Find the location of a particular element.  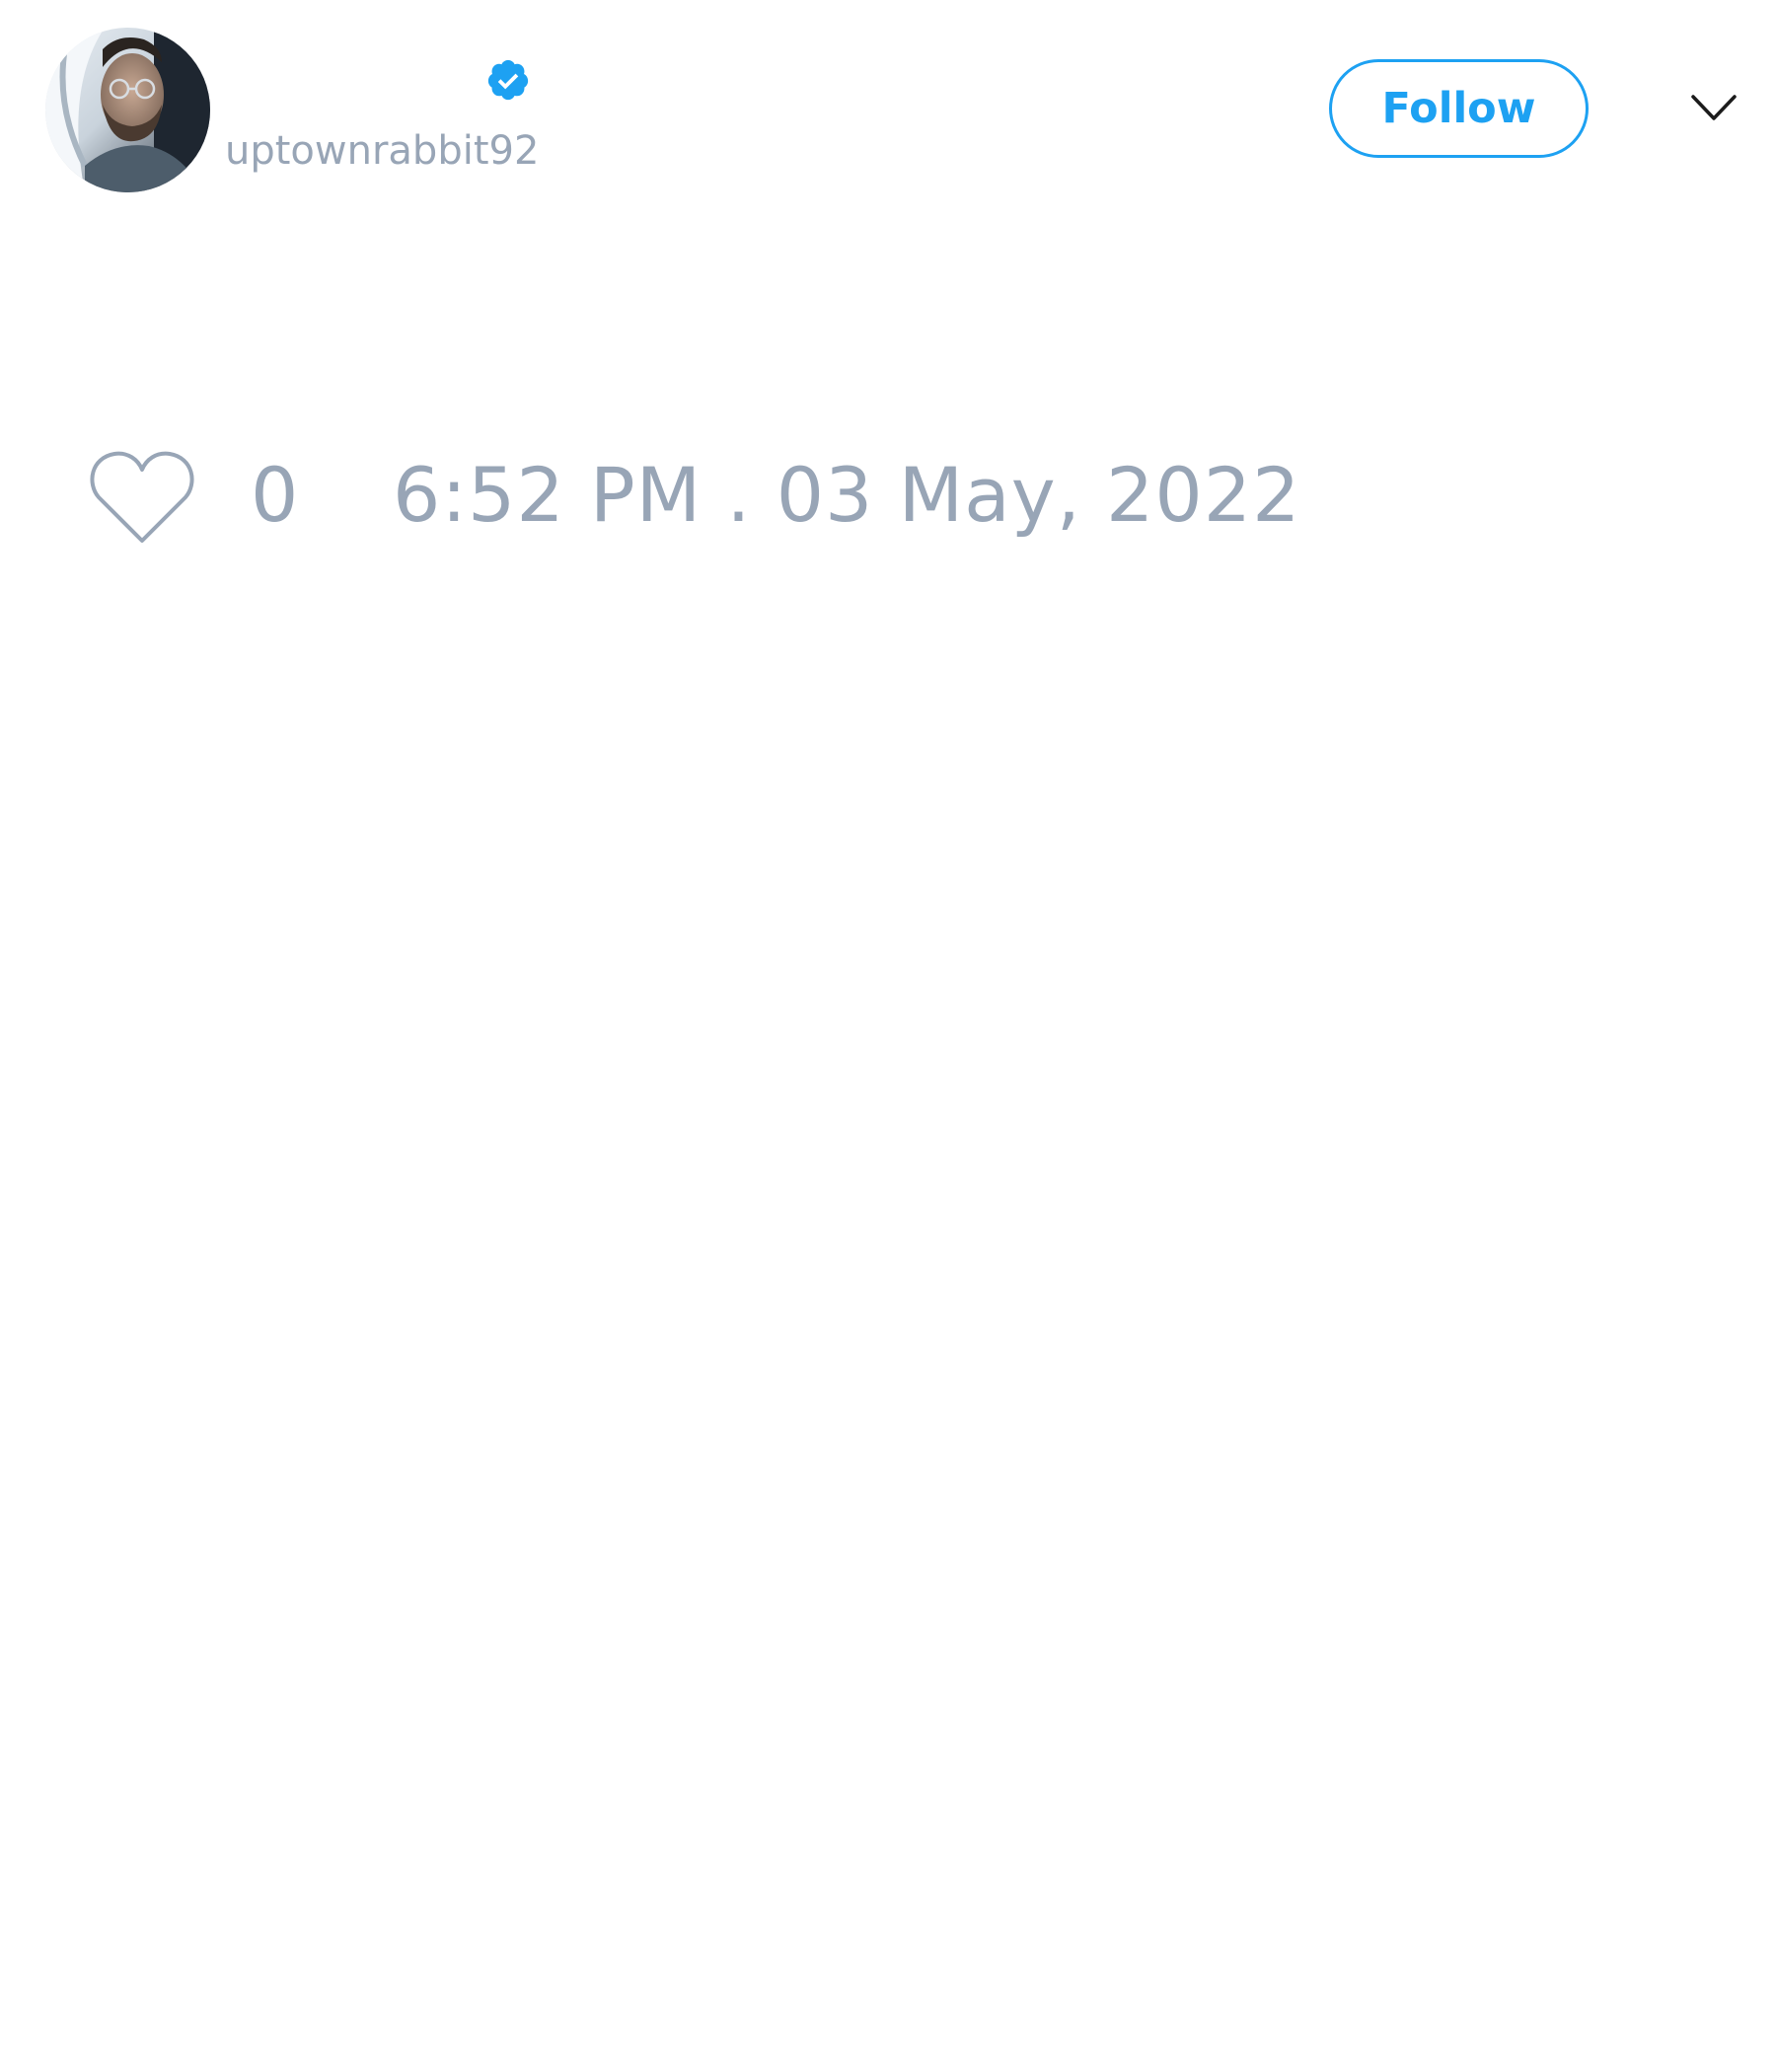

user-handle: uptownrabbit92 is located at coordinates (382, 151).